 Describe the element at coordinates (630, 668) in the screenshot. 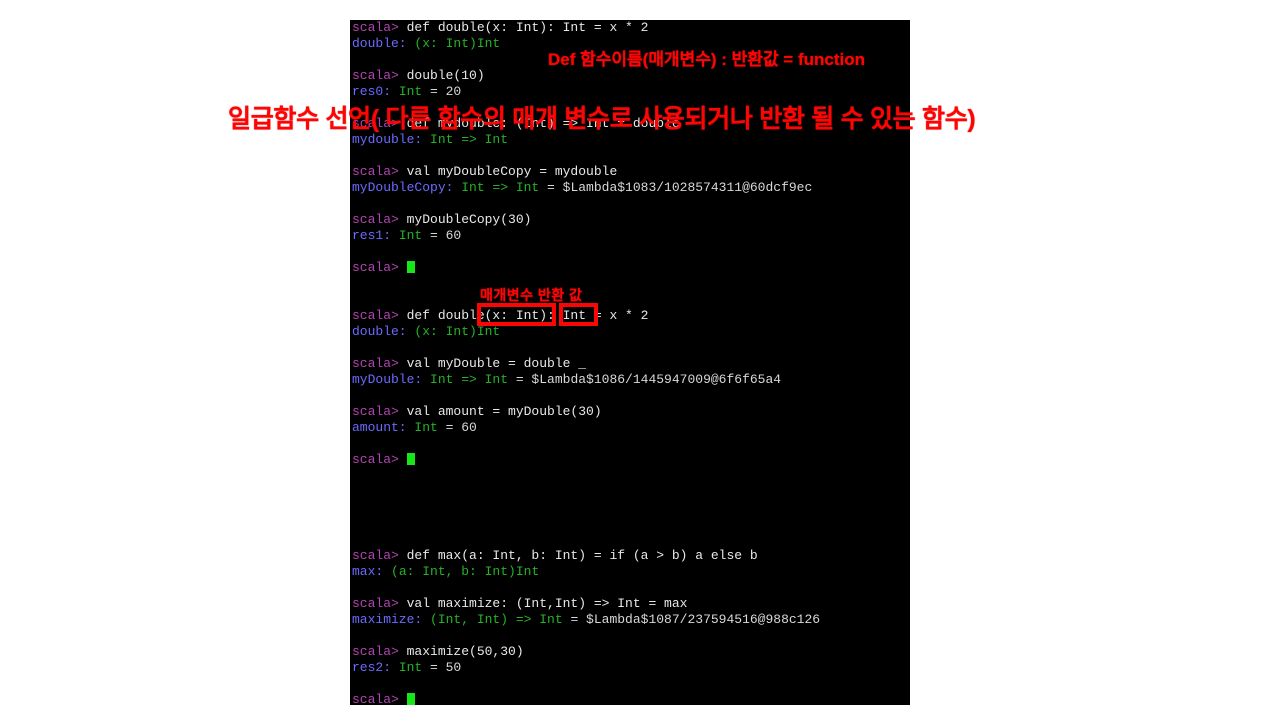

I see `terminal-result-line: res2: Int = 50` at that location.